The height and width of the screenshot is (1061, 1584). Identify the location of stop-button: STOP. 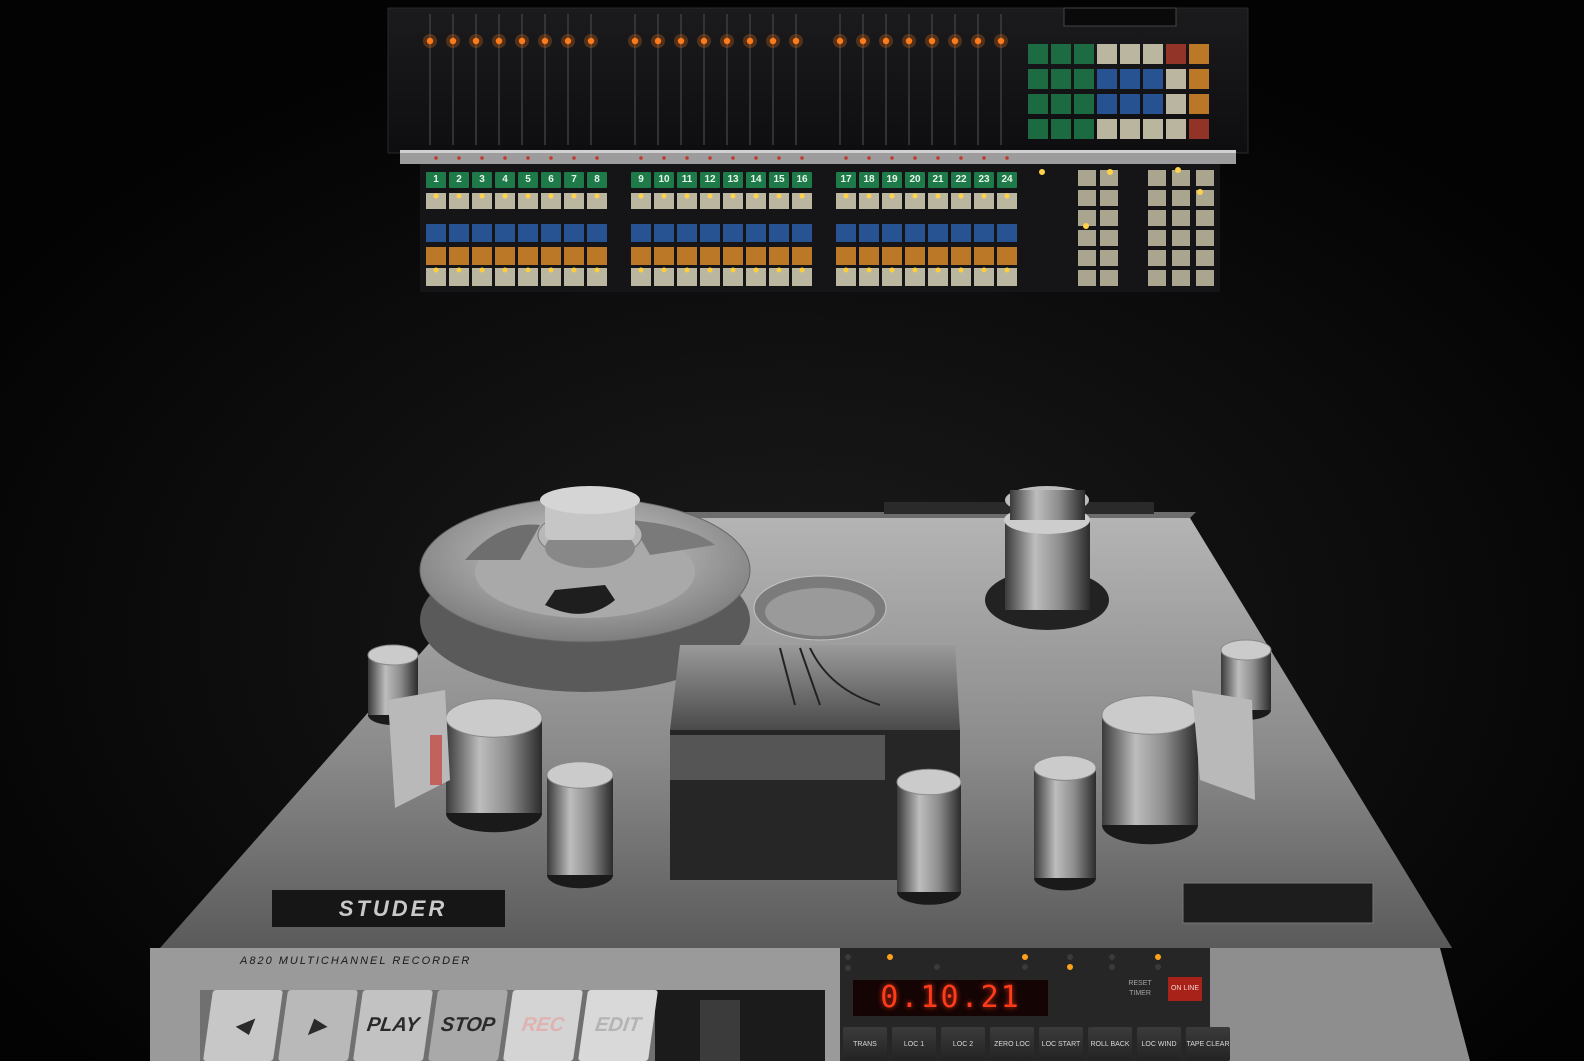
(468, 1025).